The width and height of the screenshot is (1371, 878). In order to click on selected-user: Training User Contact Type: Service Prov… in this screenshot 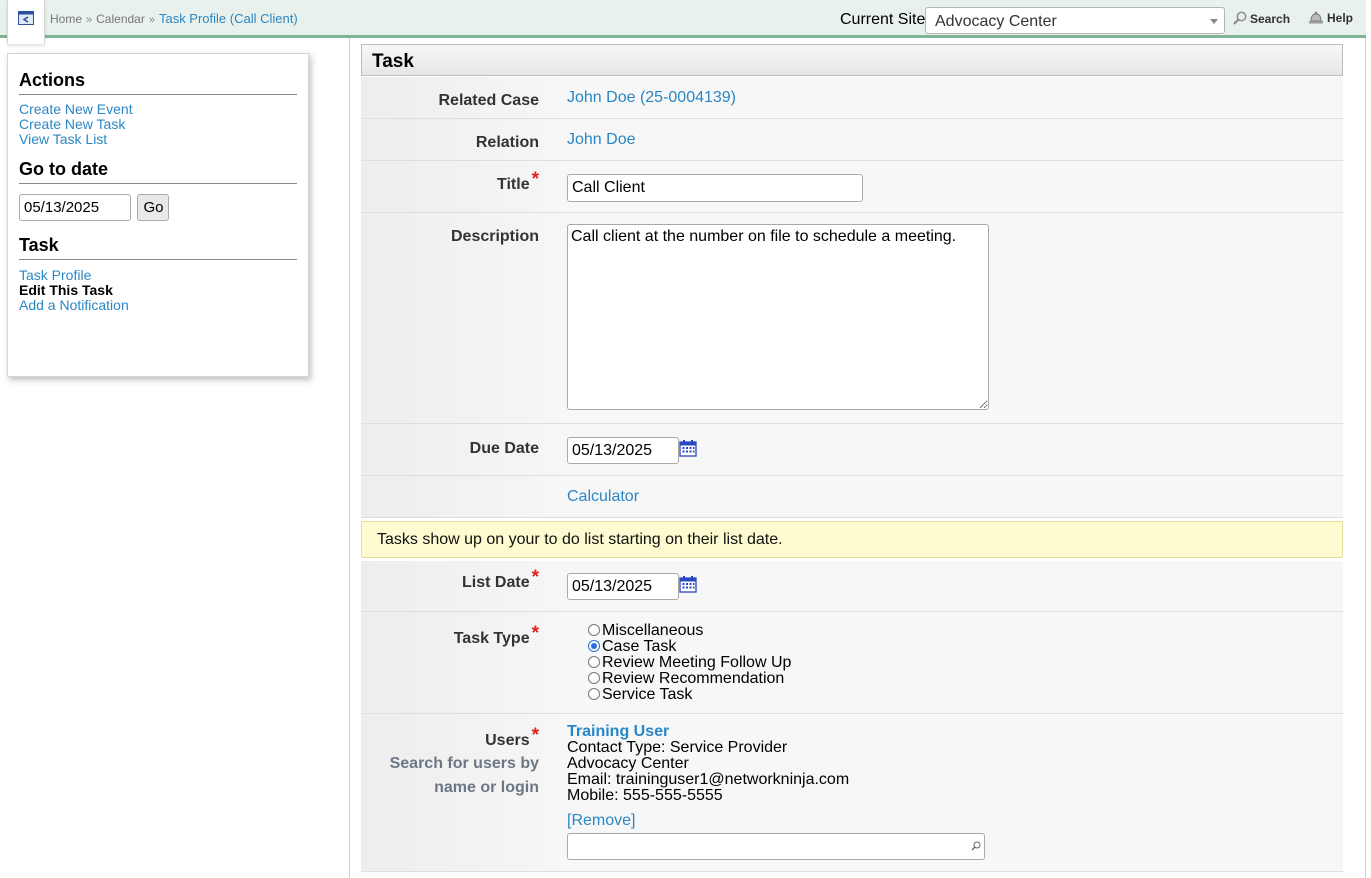, I will do `click(955, 776)`.